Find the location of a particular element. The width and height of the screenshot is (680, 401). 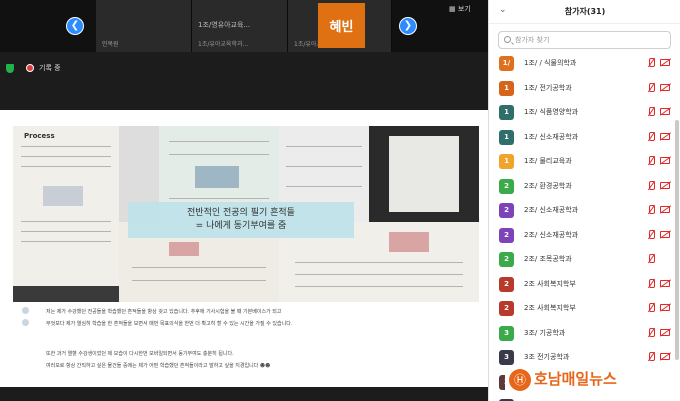

search-icon is located at coordinates (507, 39).